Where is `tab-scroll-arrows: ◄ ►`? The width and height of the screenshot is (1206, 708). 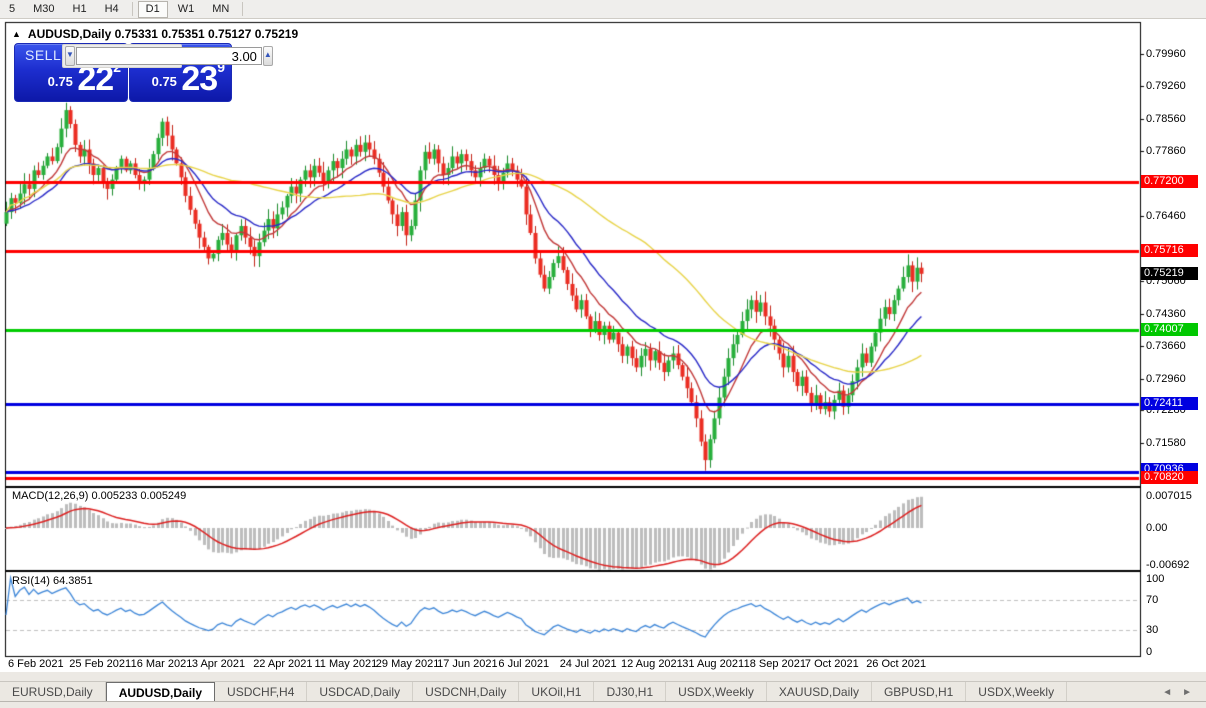 tab-scroll-arrows: ◄ ► is located at coordinates (1184, 692).